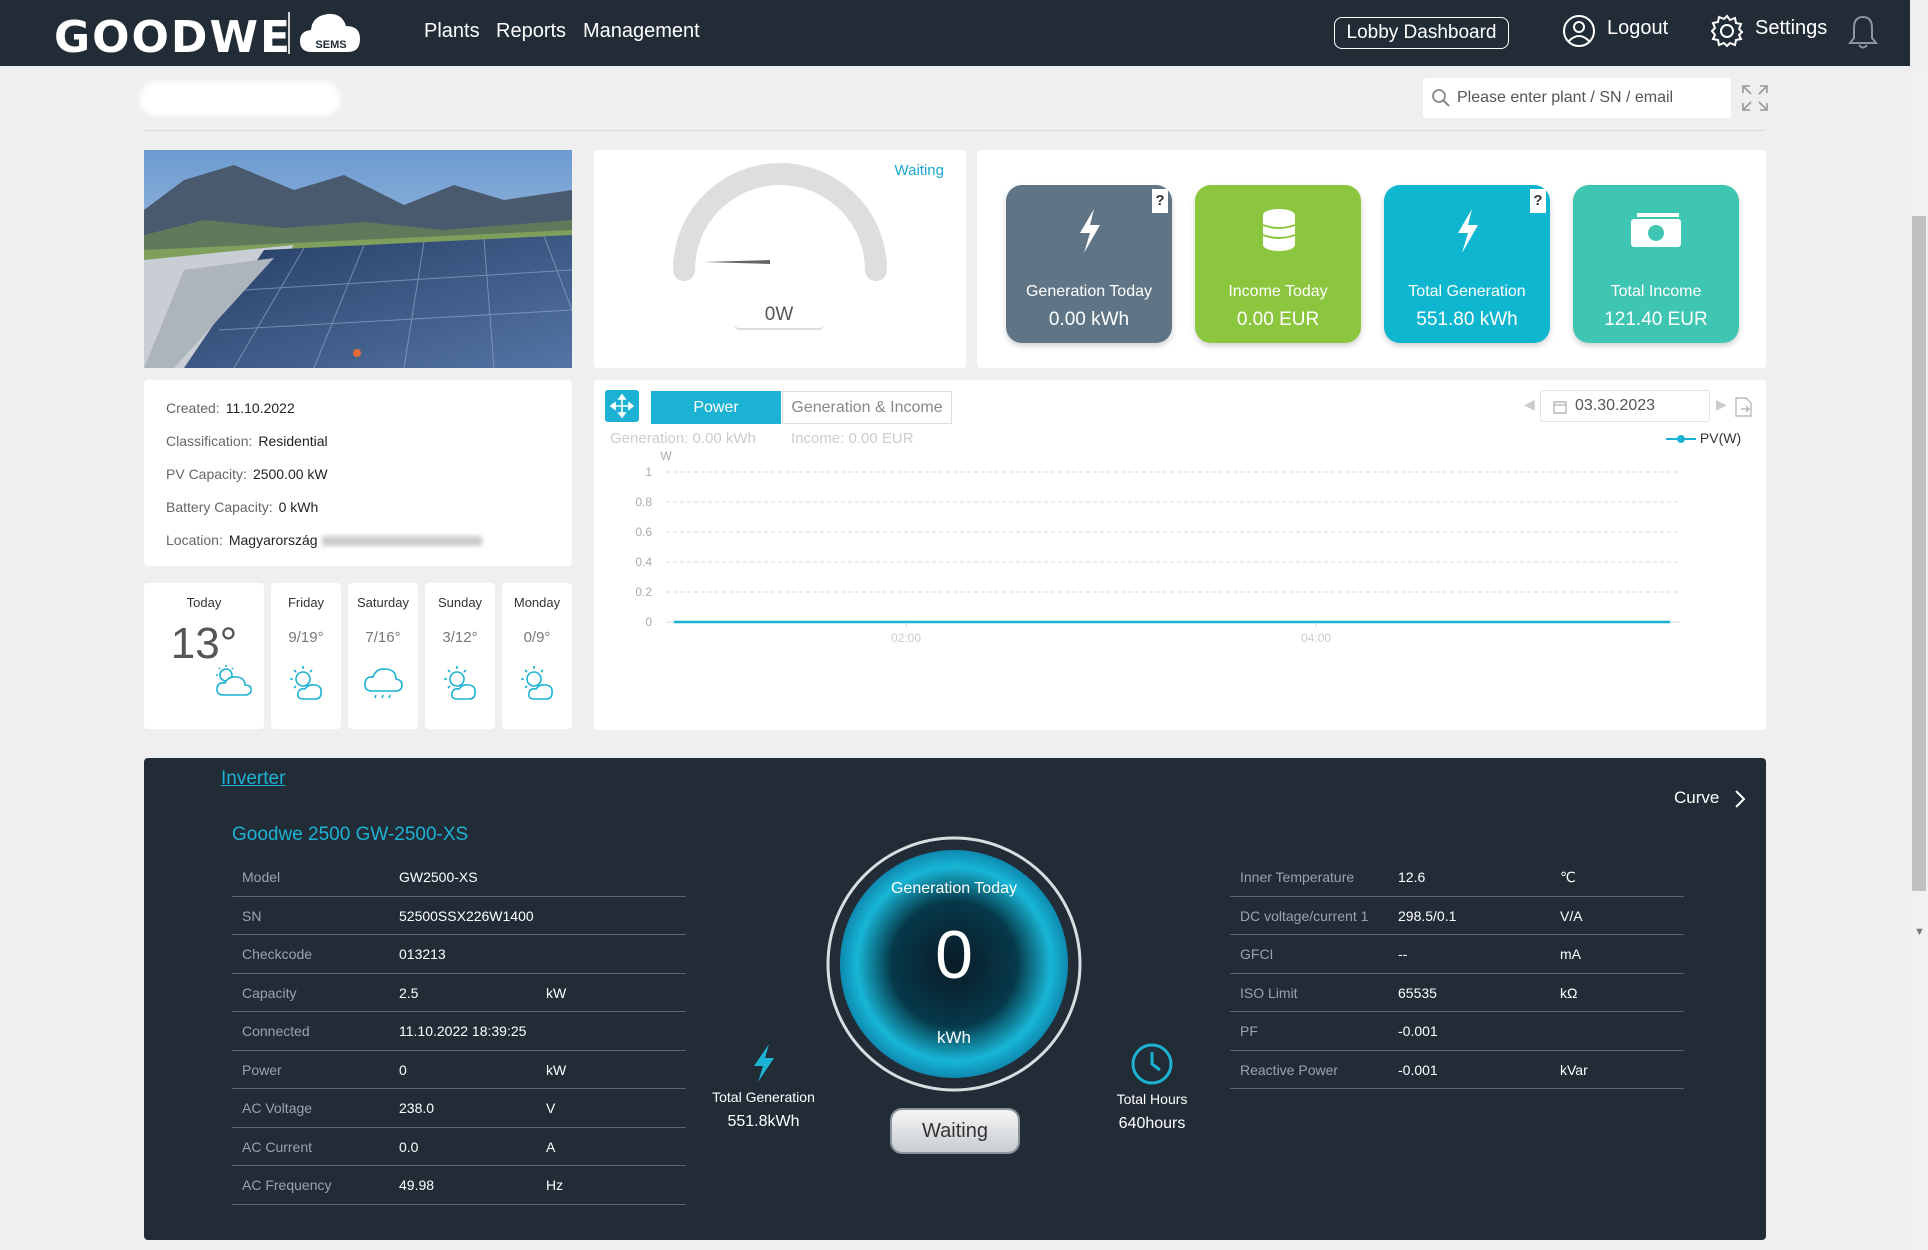 The width and height of the screenshot is (1928, 1250). What do you see at coordinates (1791, 28) in the screenshot?
I see `settings-link: Settings` at bounding box center [1791, 28].